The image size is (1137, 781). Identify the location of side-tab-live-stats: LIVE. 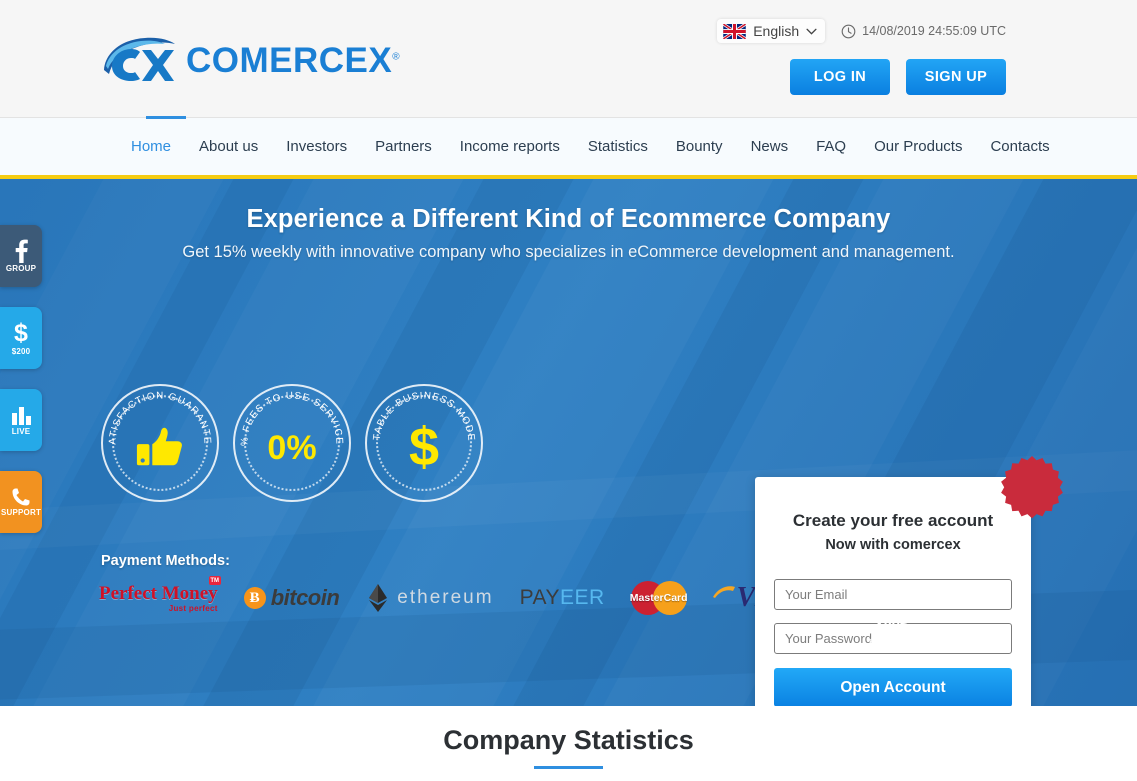
(21, 420).